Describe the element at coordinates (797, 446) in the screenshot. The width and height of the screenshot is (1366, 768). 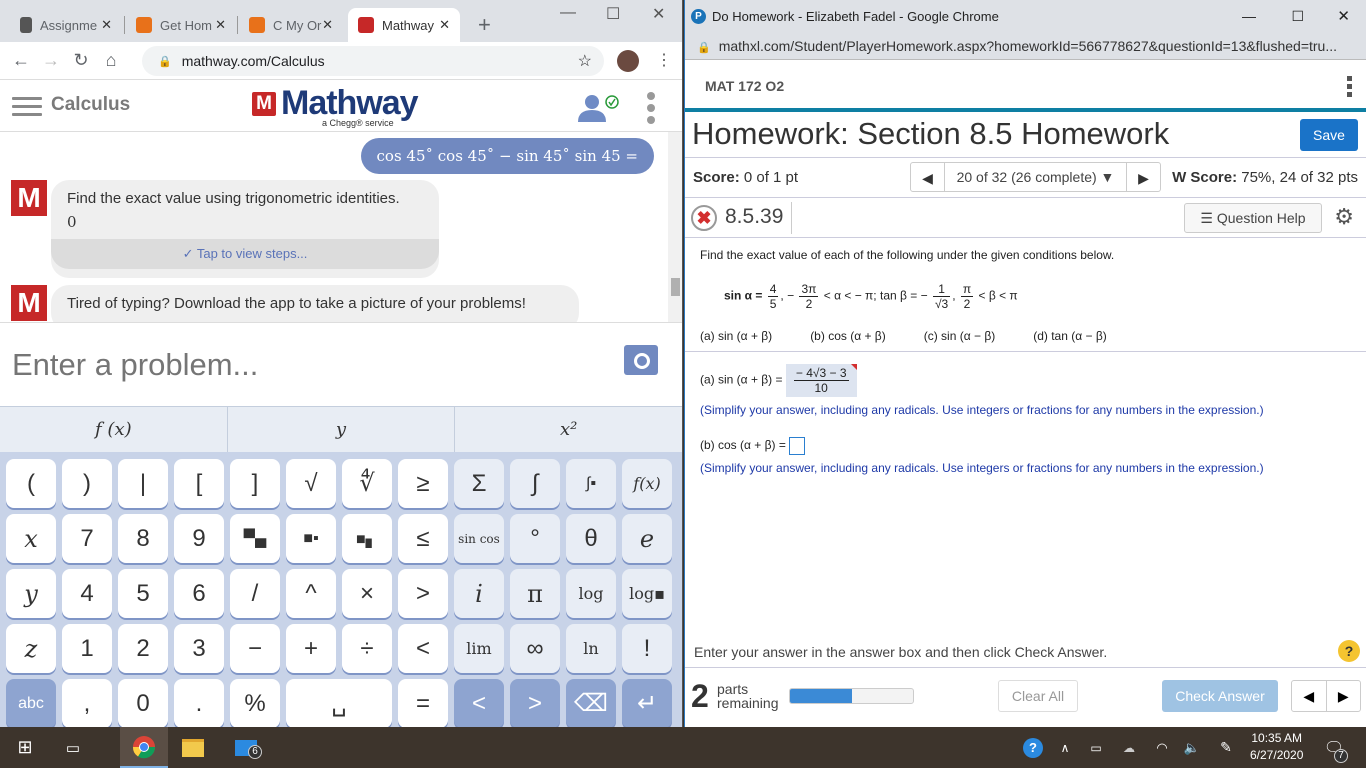
I see `answer-b-input` at that location.